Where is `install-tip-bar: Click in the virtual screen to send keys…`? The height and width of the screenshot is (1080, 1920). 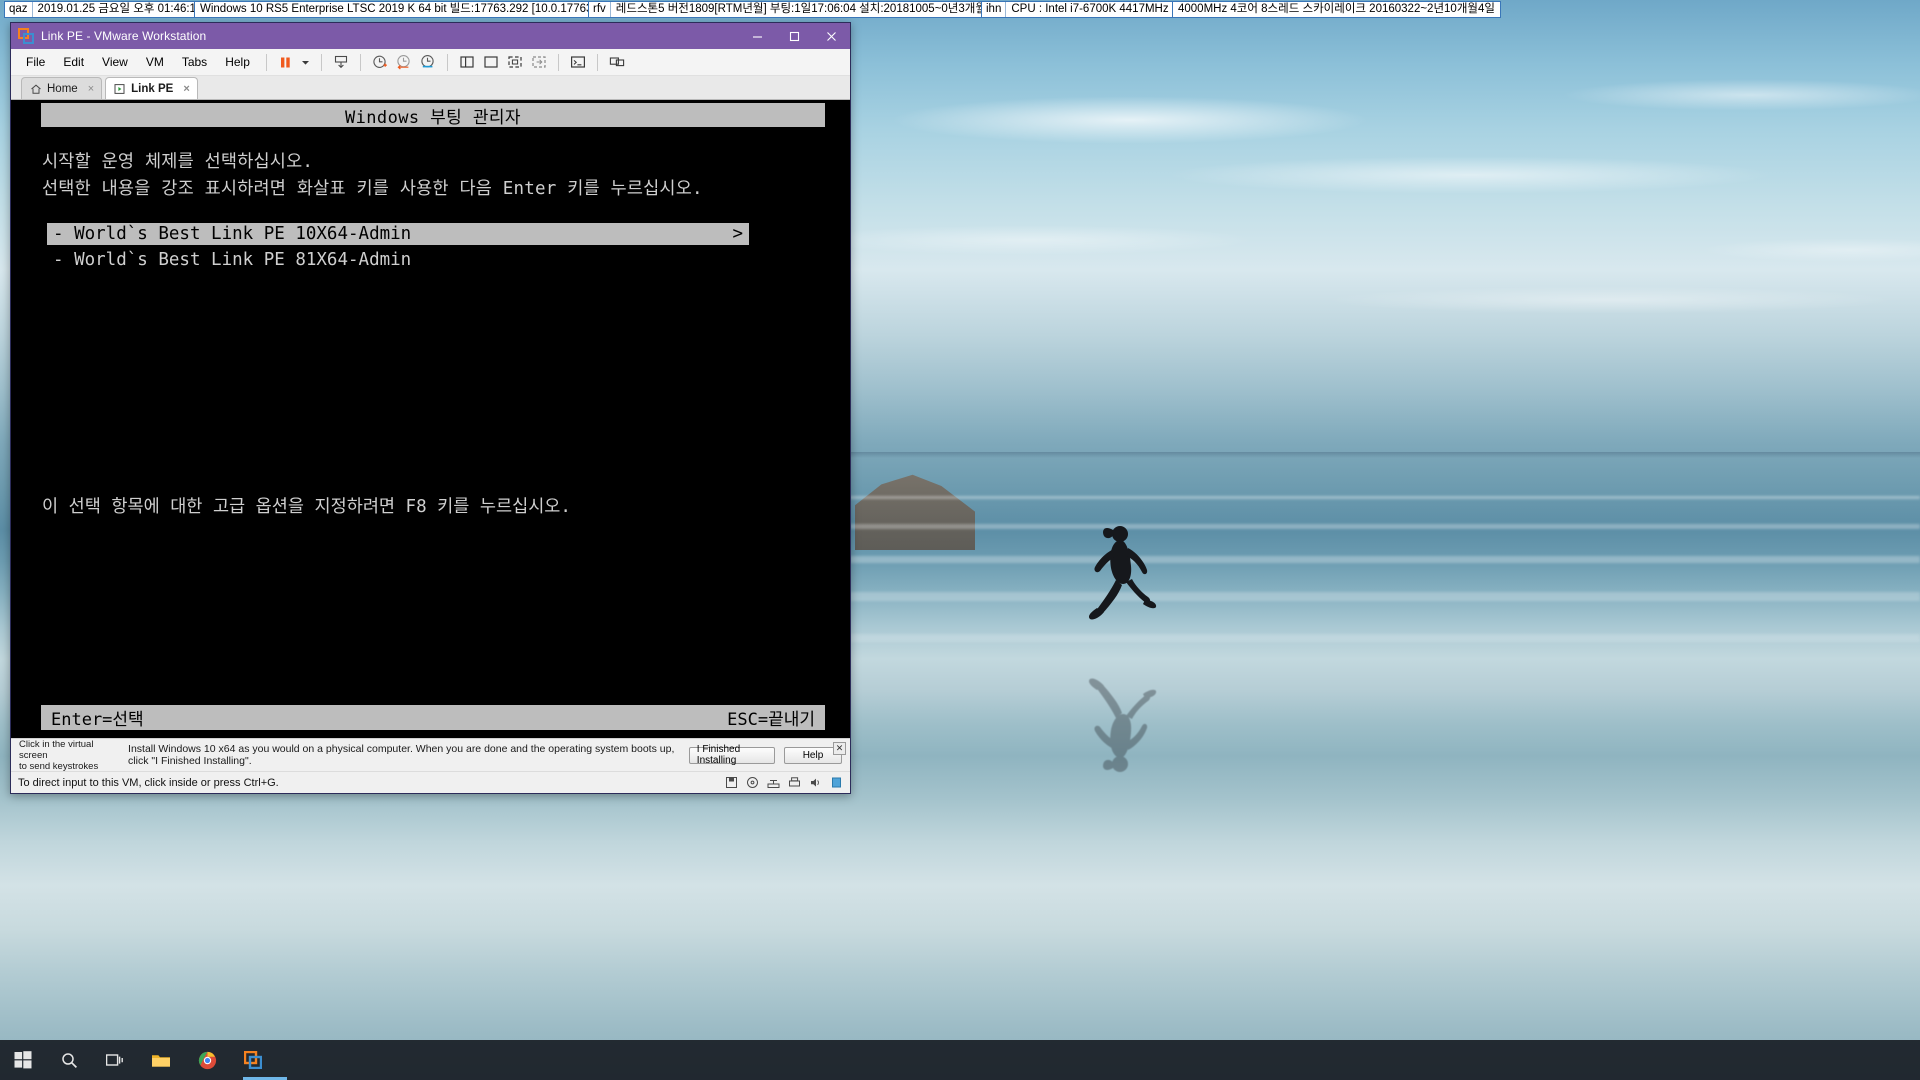 install-tip-bar: Click in the virtual screen to send keys… is located at coordinates (430, 755).